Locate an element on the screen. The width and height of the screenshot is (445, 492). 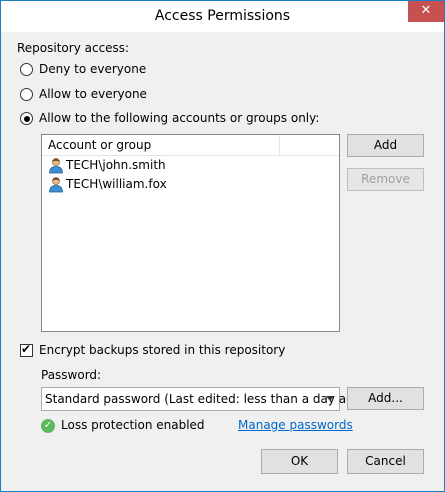
close-button: ✕ is located at coordinates (426, 11).